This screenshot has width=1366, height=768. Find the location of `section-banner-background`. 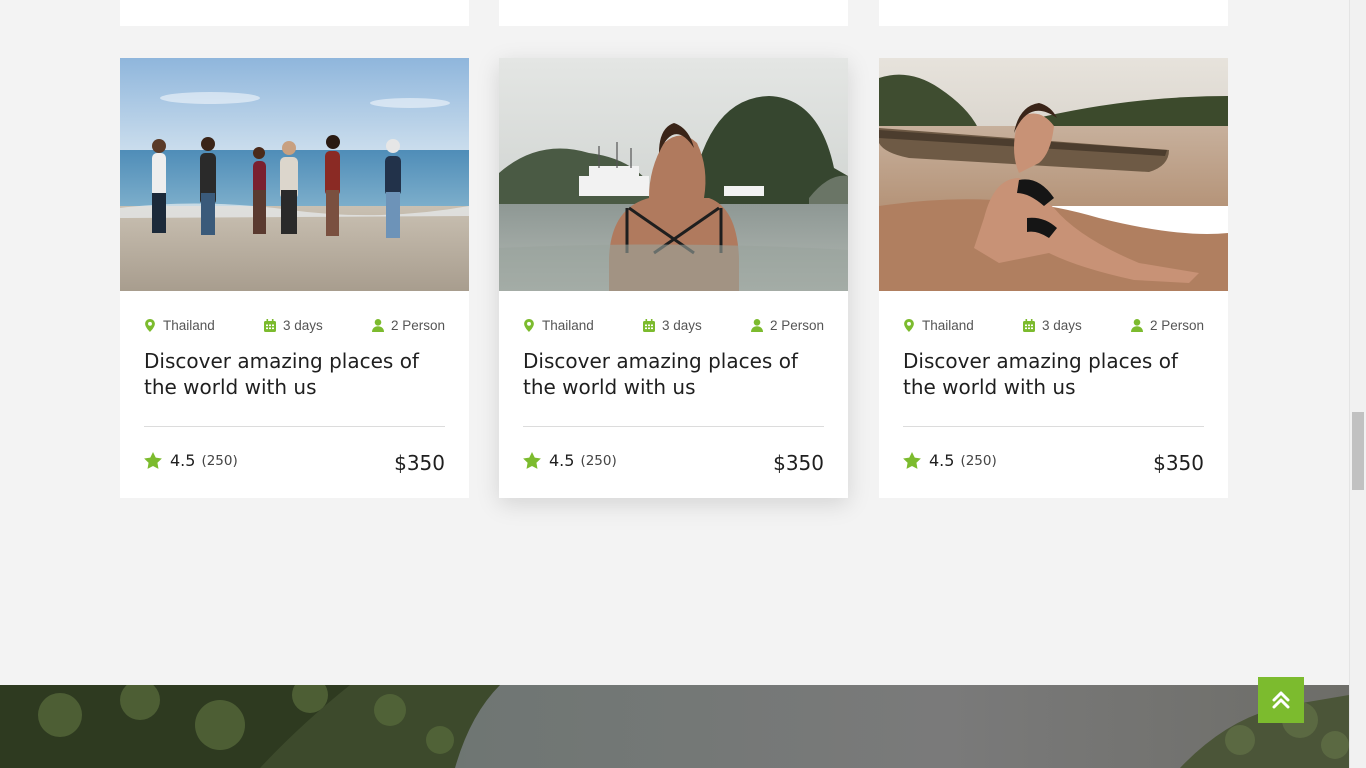

section-banner-background is located at coordinates (674, 726).